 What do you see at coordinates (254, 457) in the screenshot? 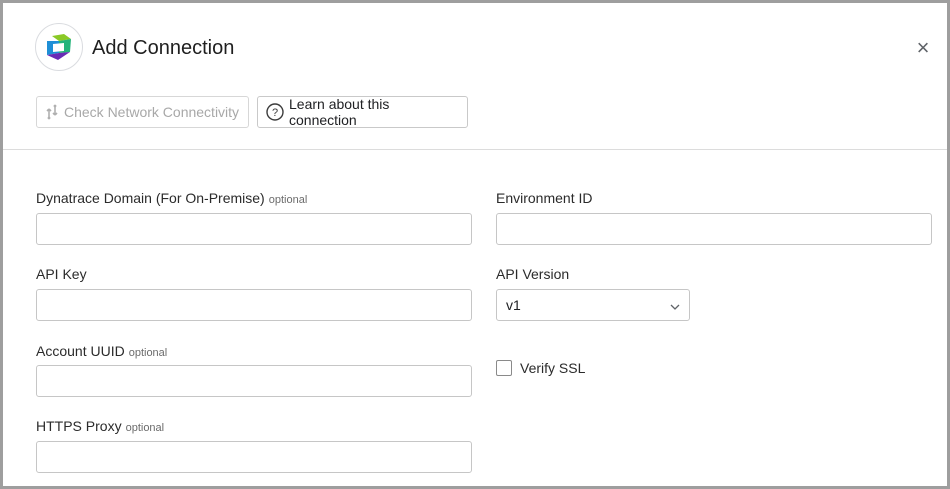
I see `https-proxy-input` at bounding box center [254, 457].